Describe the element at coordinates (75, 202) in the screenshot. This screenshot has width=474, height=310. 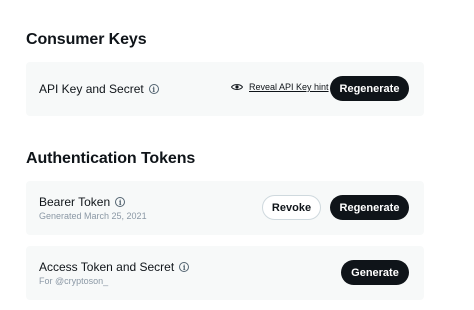
I see `bearer-token-label: Bearer Token` at that location.